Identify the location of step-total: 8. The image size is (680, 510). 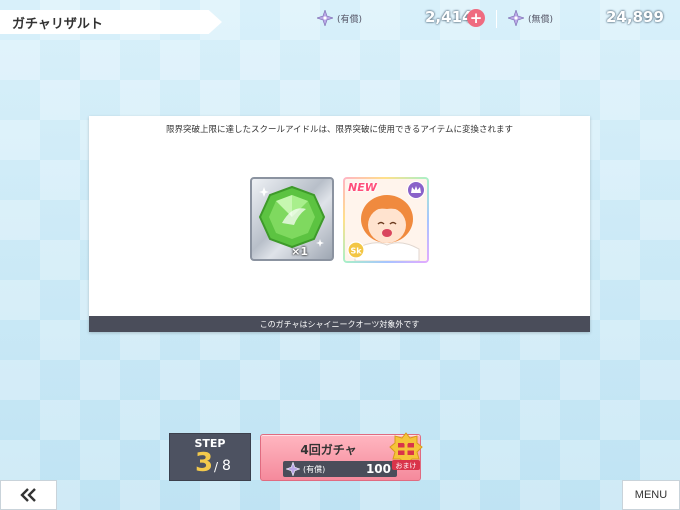
(226, 466).